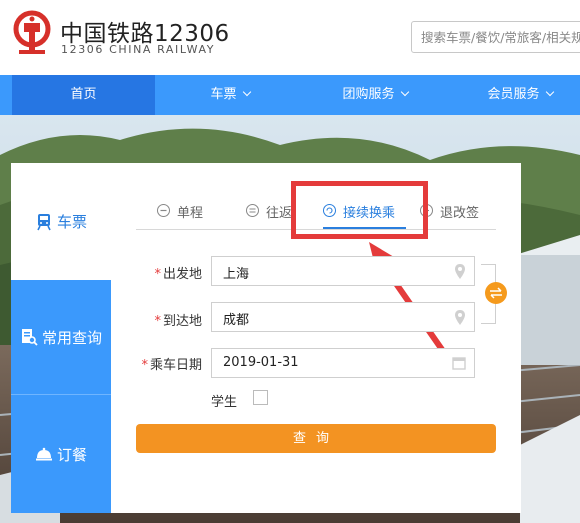  Describe the element at coordinates (460, 213) in the screenshot. I see `tab-label: 退改签` at that location.